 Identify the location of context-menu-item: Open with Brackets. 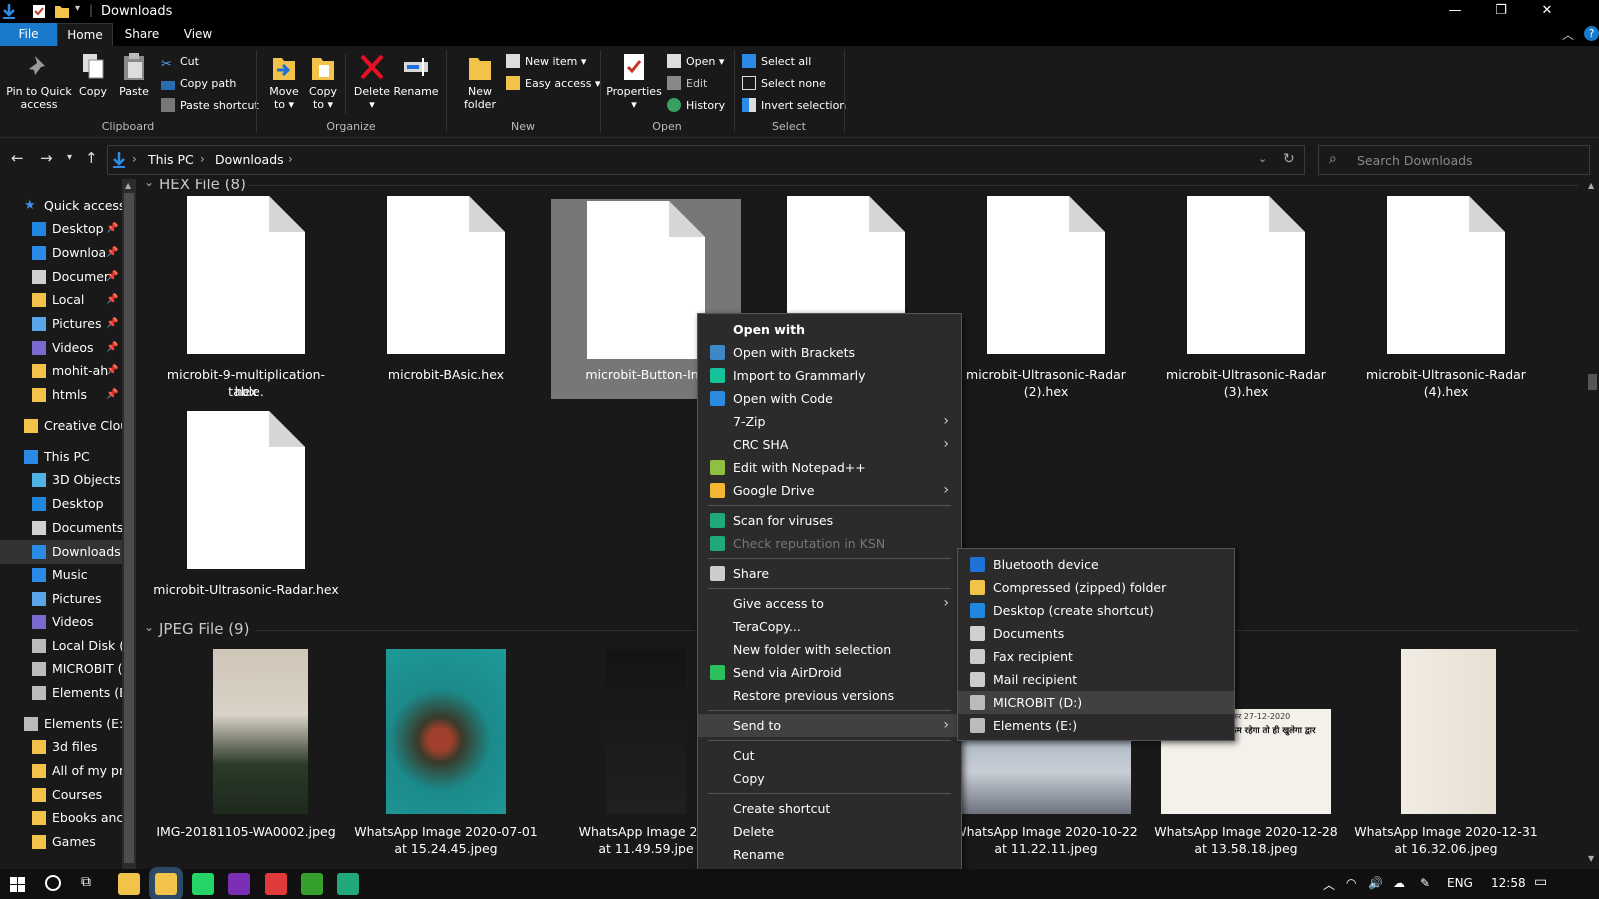
(829, 352).